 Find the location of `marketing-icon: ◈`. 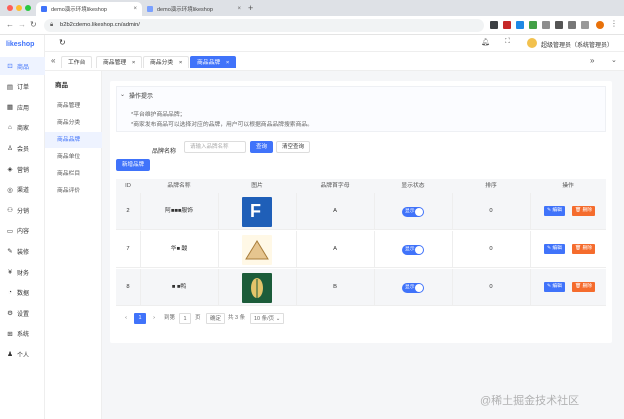

marketing-icon: ◈ is located at coordinates (10, 169).